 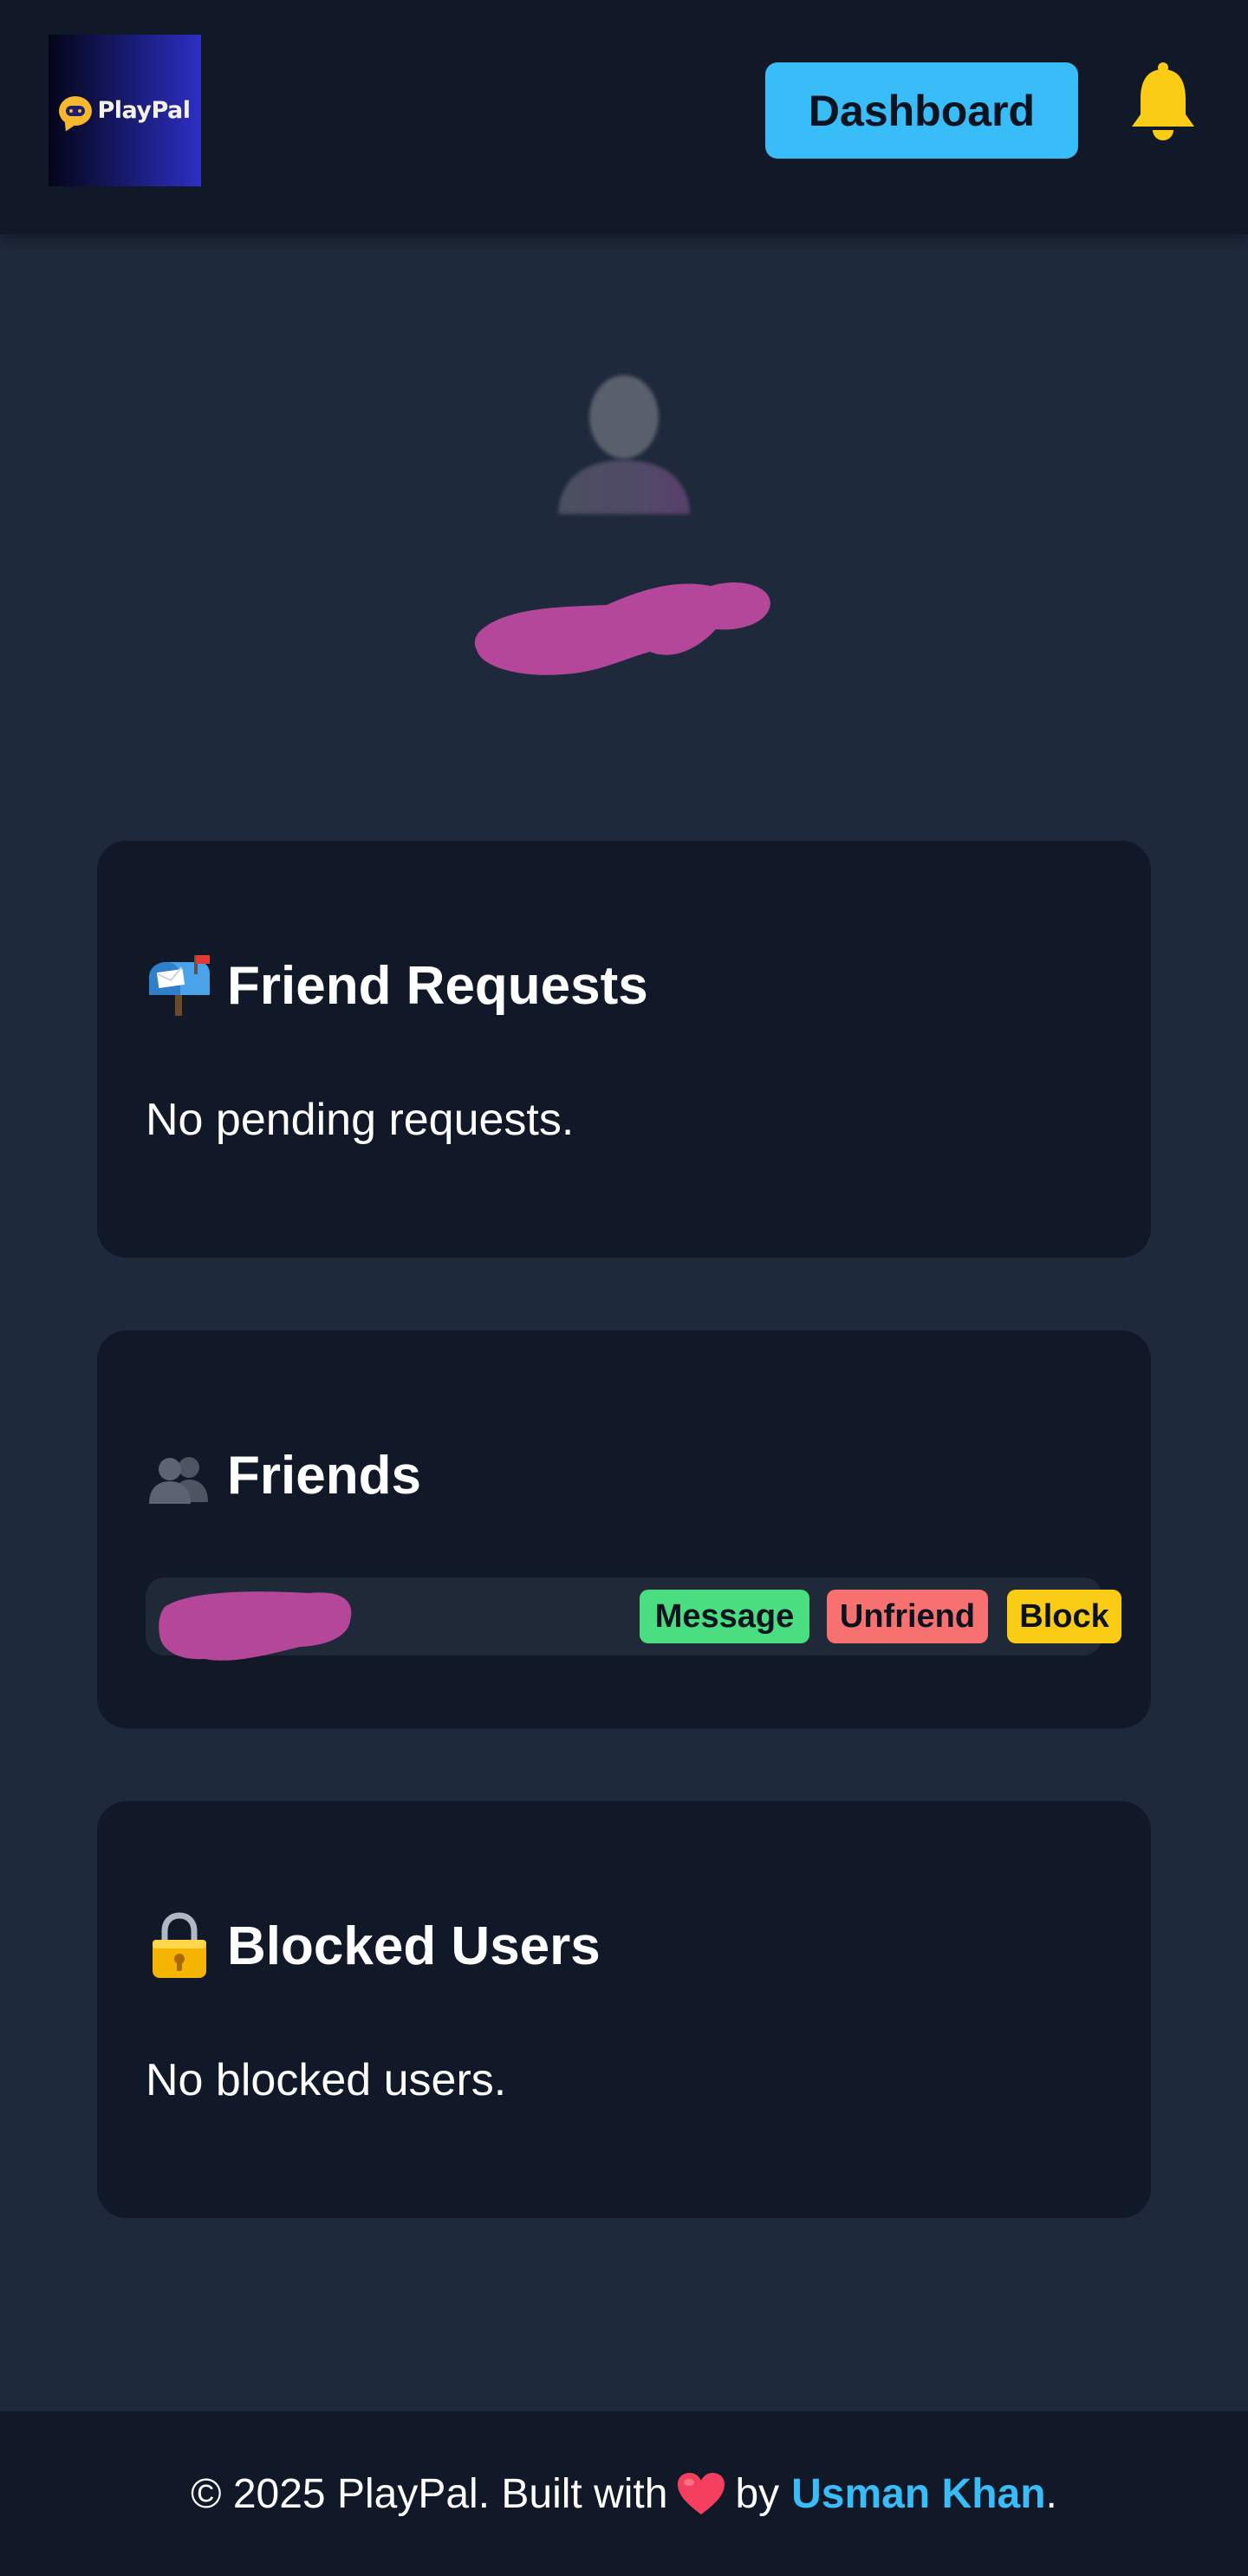 I want to click on friends-title: Friends, so click(x=283, y=1475).